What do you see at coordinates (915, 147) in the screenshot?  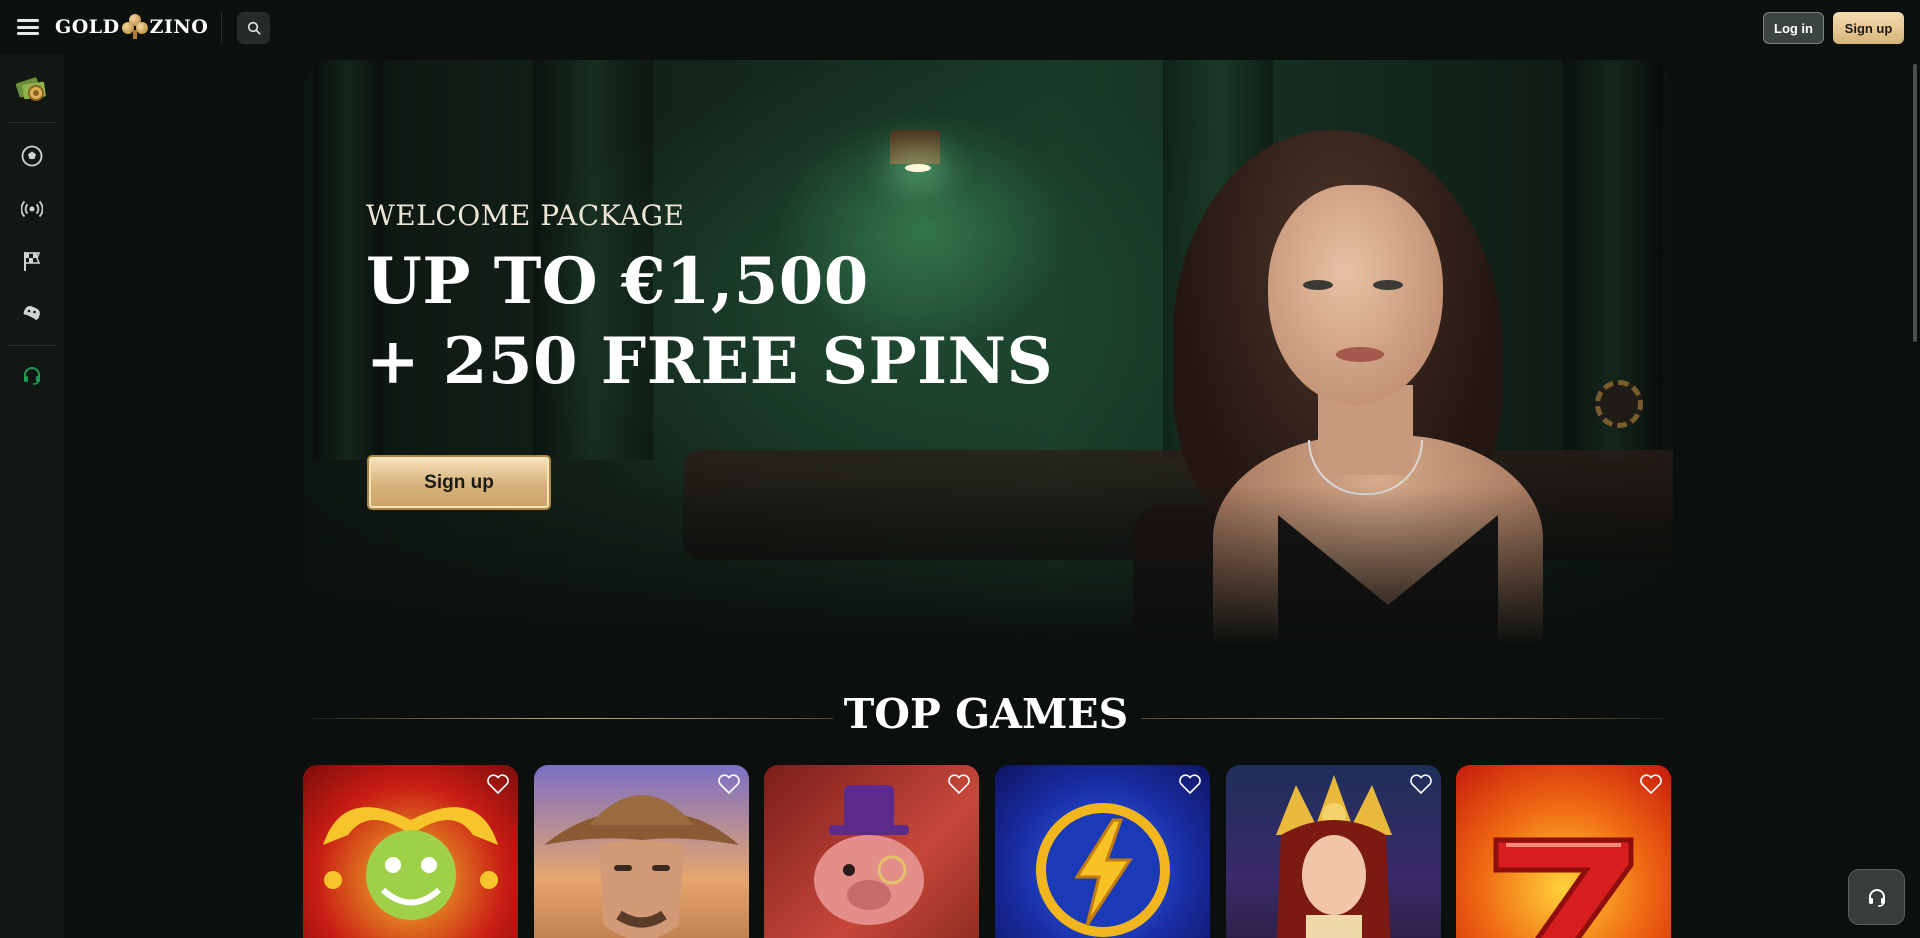 I see `wall-lamp-image` at bounding box center [915, 147].